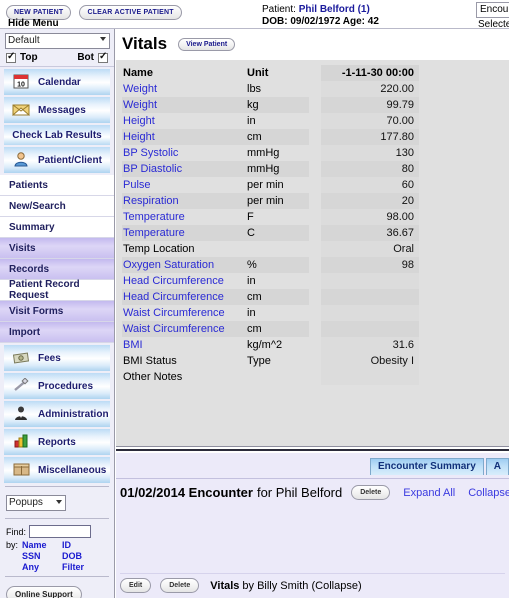 The image size is (509, 598). I want to click on find-by-name-link: Name, so click(42, 545).